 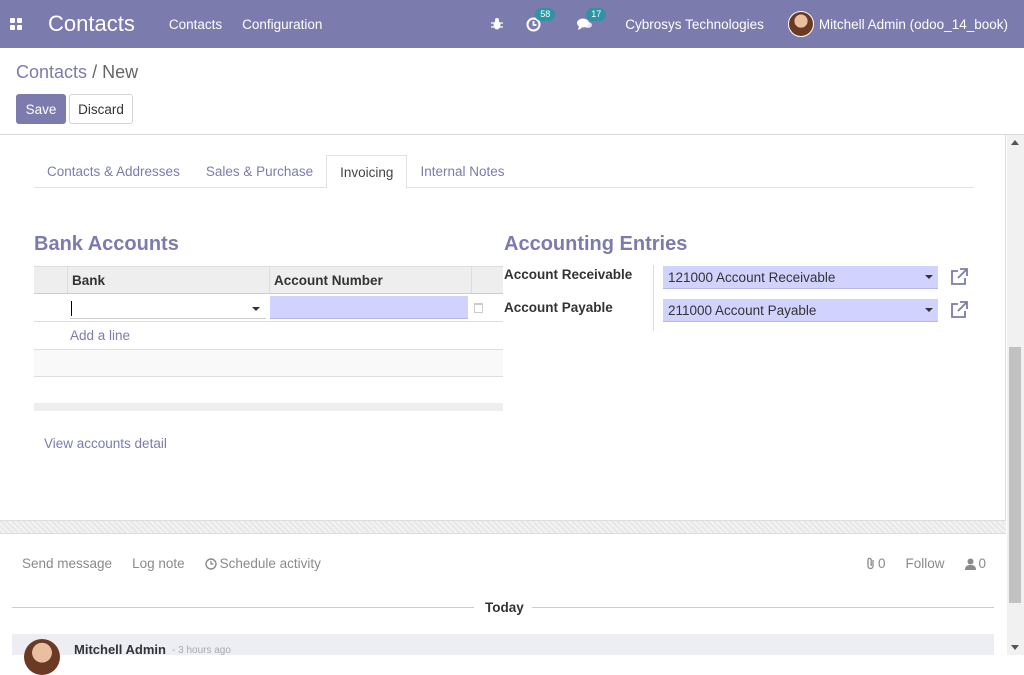 I want to click on column-bank: Bank, so click(x=169, y=280).